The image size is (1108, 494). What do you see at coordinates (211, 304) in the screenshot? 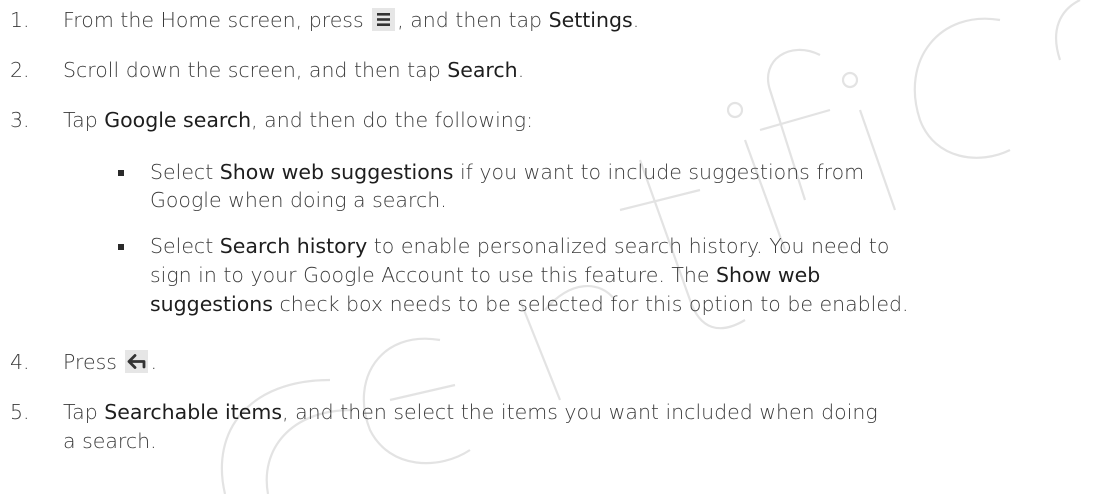
I see `suggestions-label: suggestions` at bounding box center [211, 304].